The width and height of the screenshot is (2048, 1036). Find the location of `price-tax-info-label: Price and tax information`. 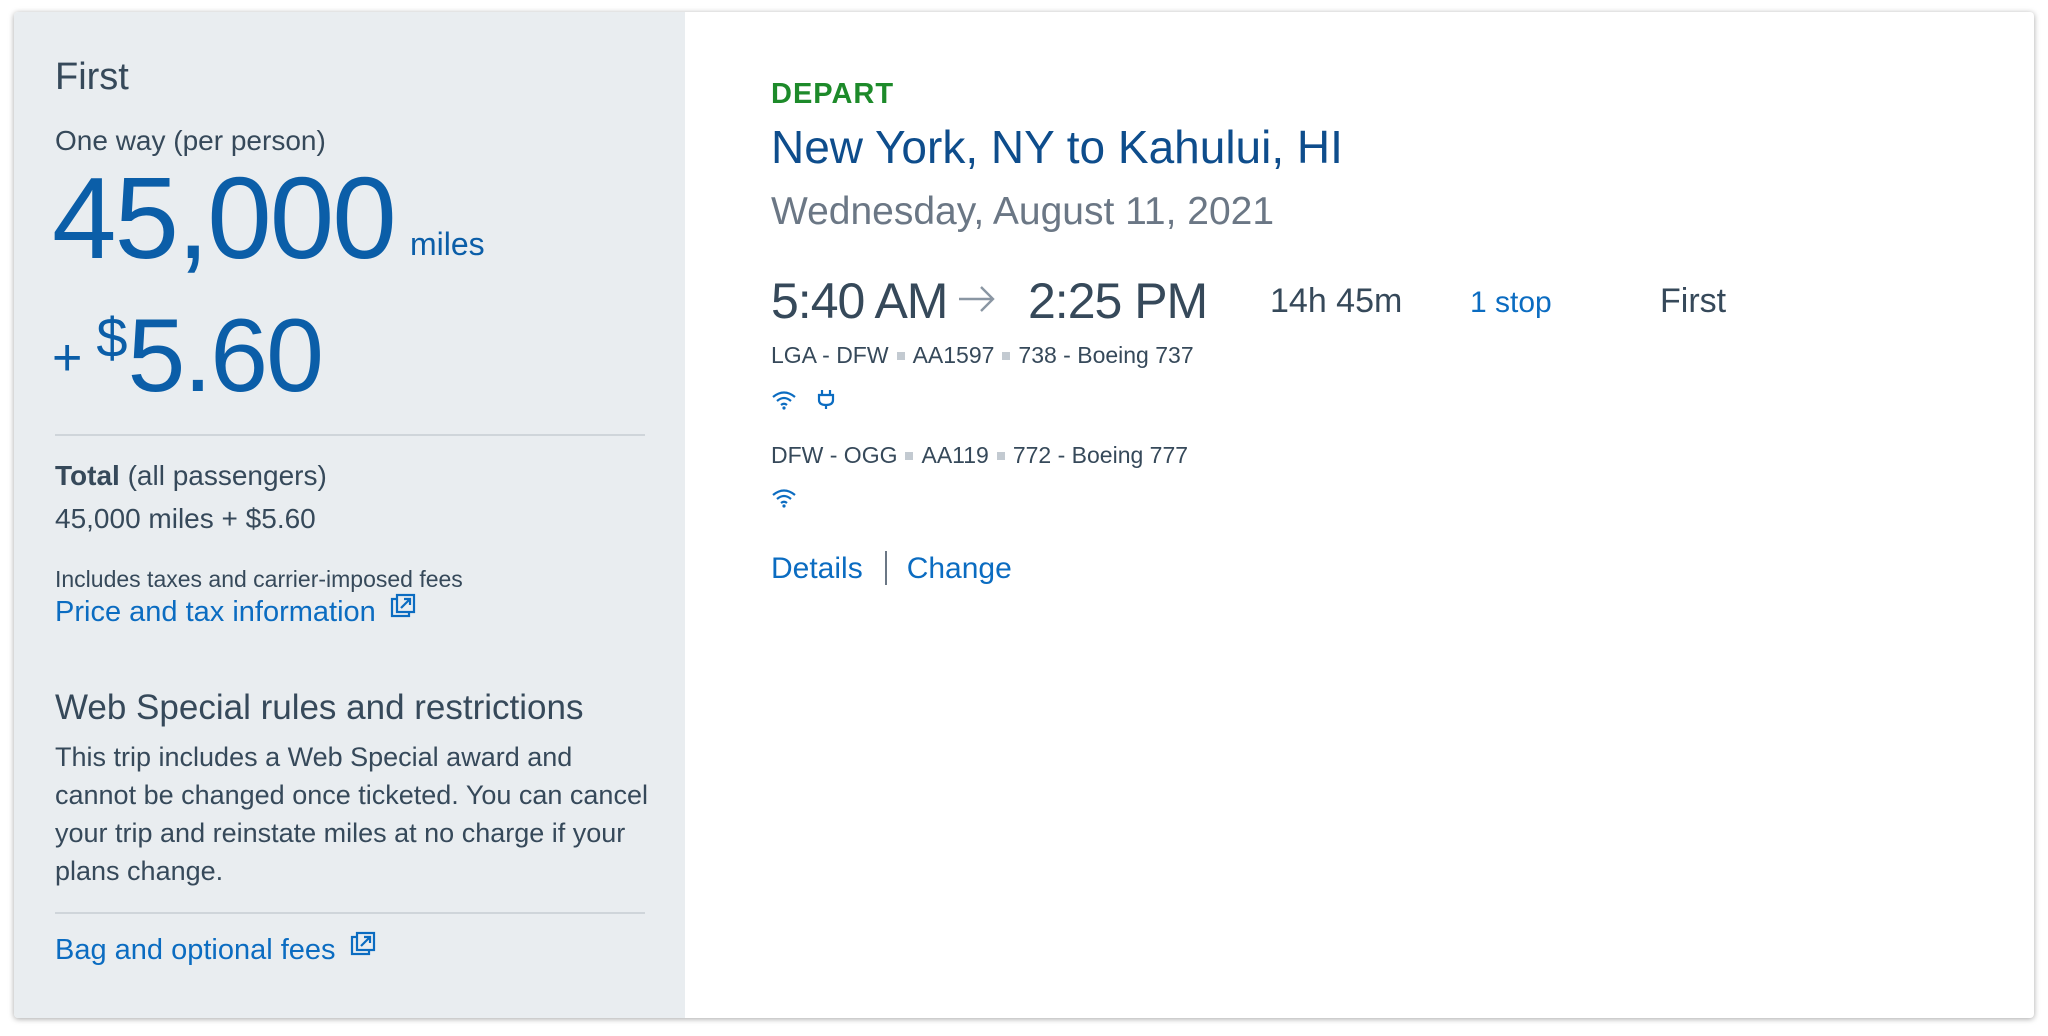

price-tax-info-label: Price and tax information is located at coordinates (215, 612).